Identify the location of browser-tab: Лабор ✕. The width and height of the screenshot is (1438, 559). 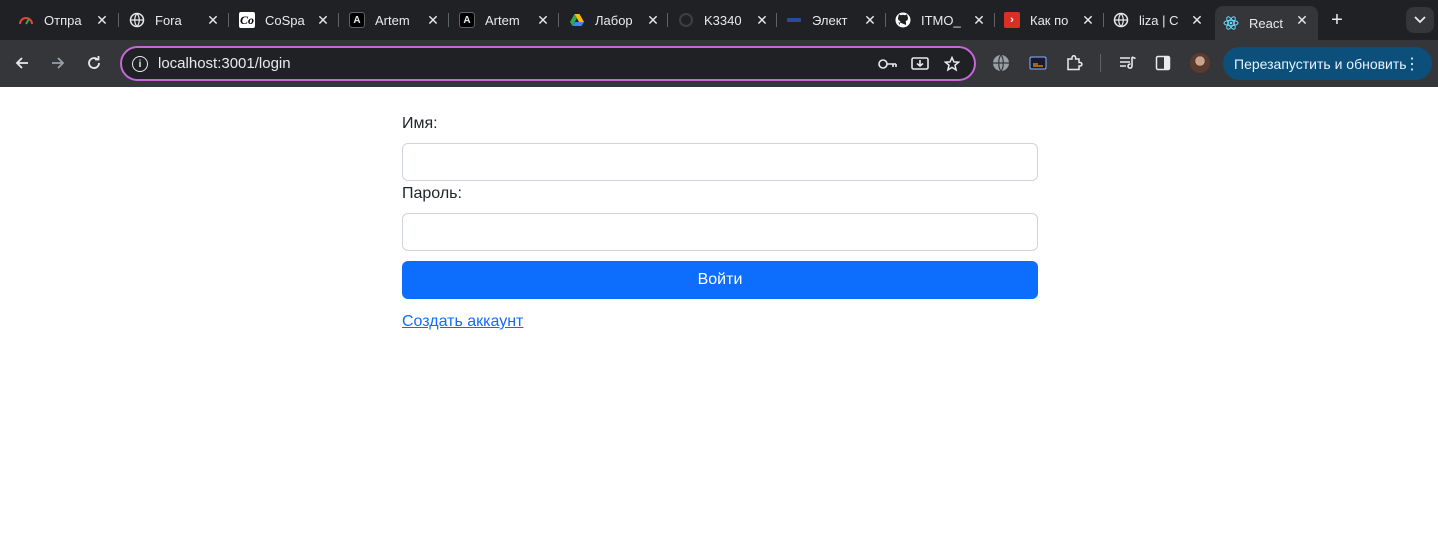
(610, 20).